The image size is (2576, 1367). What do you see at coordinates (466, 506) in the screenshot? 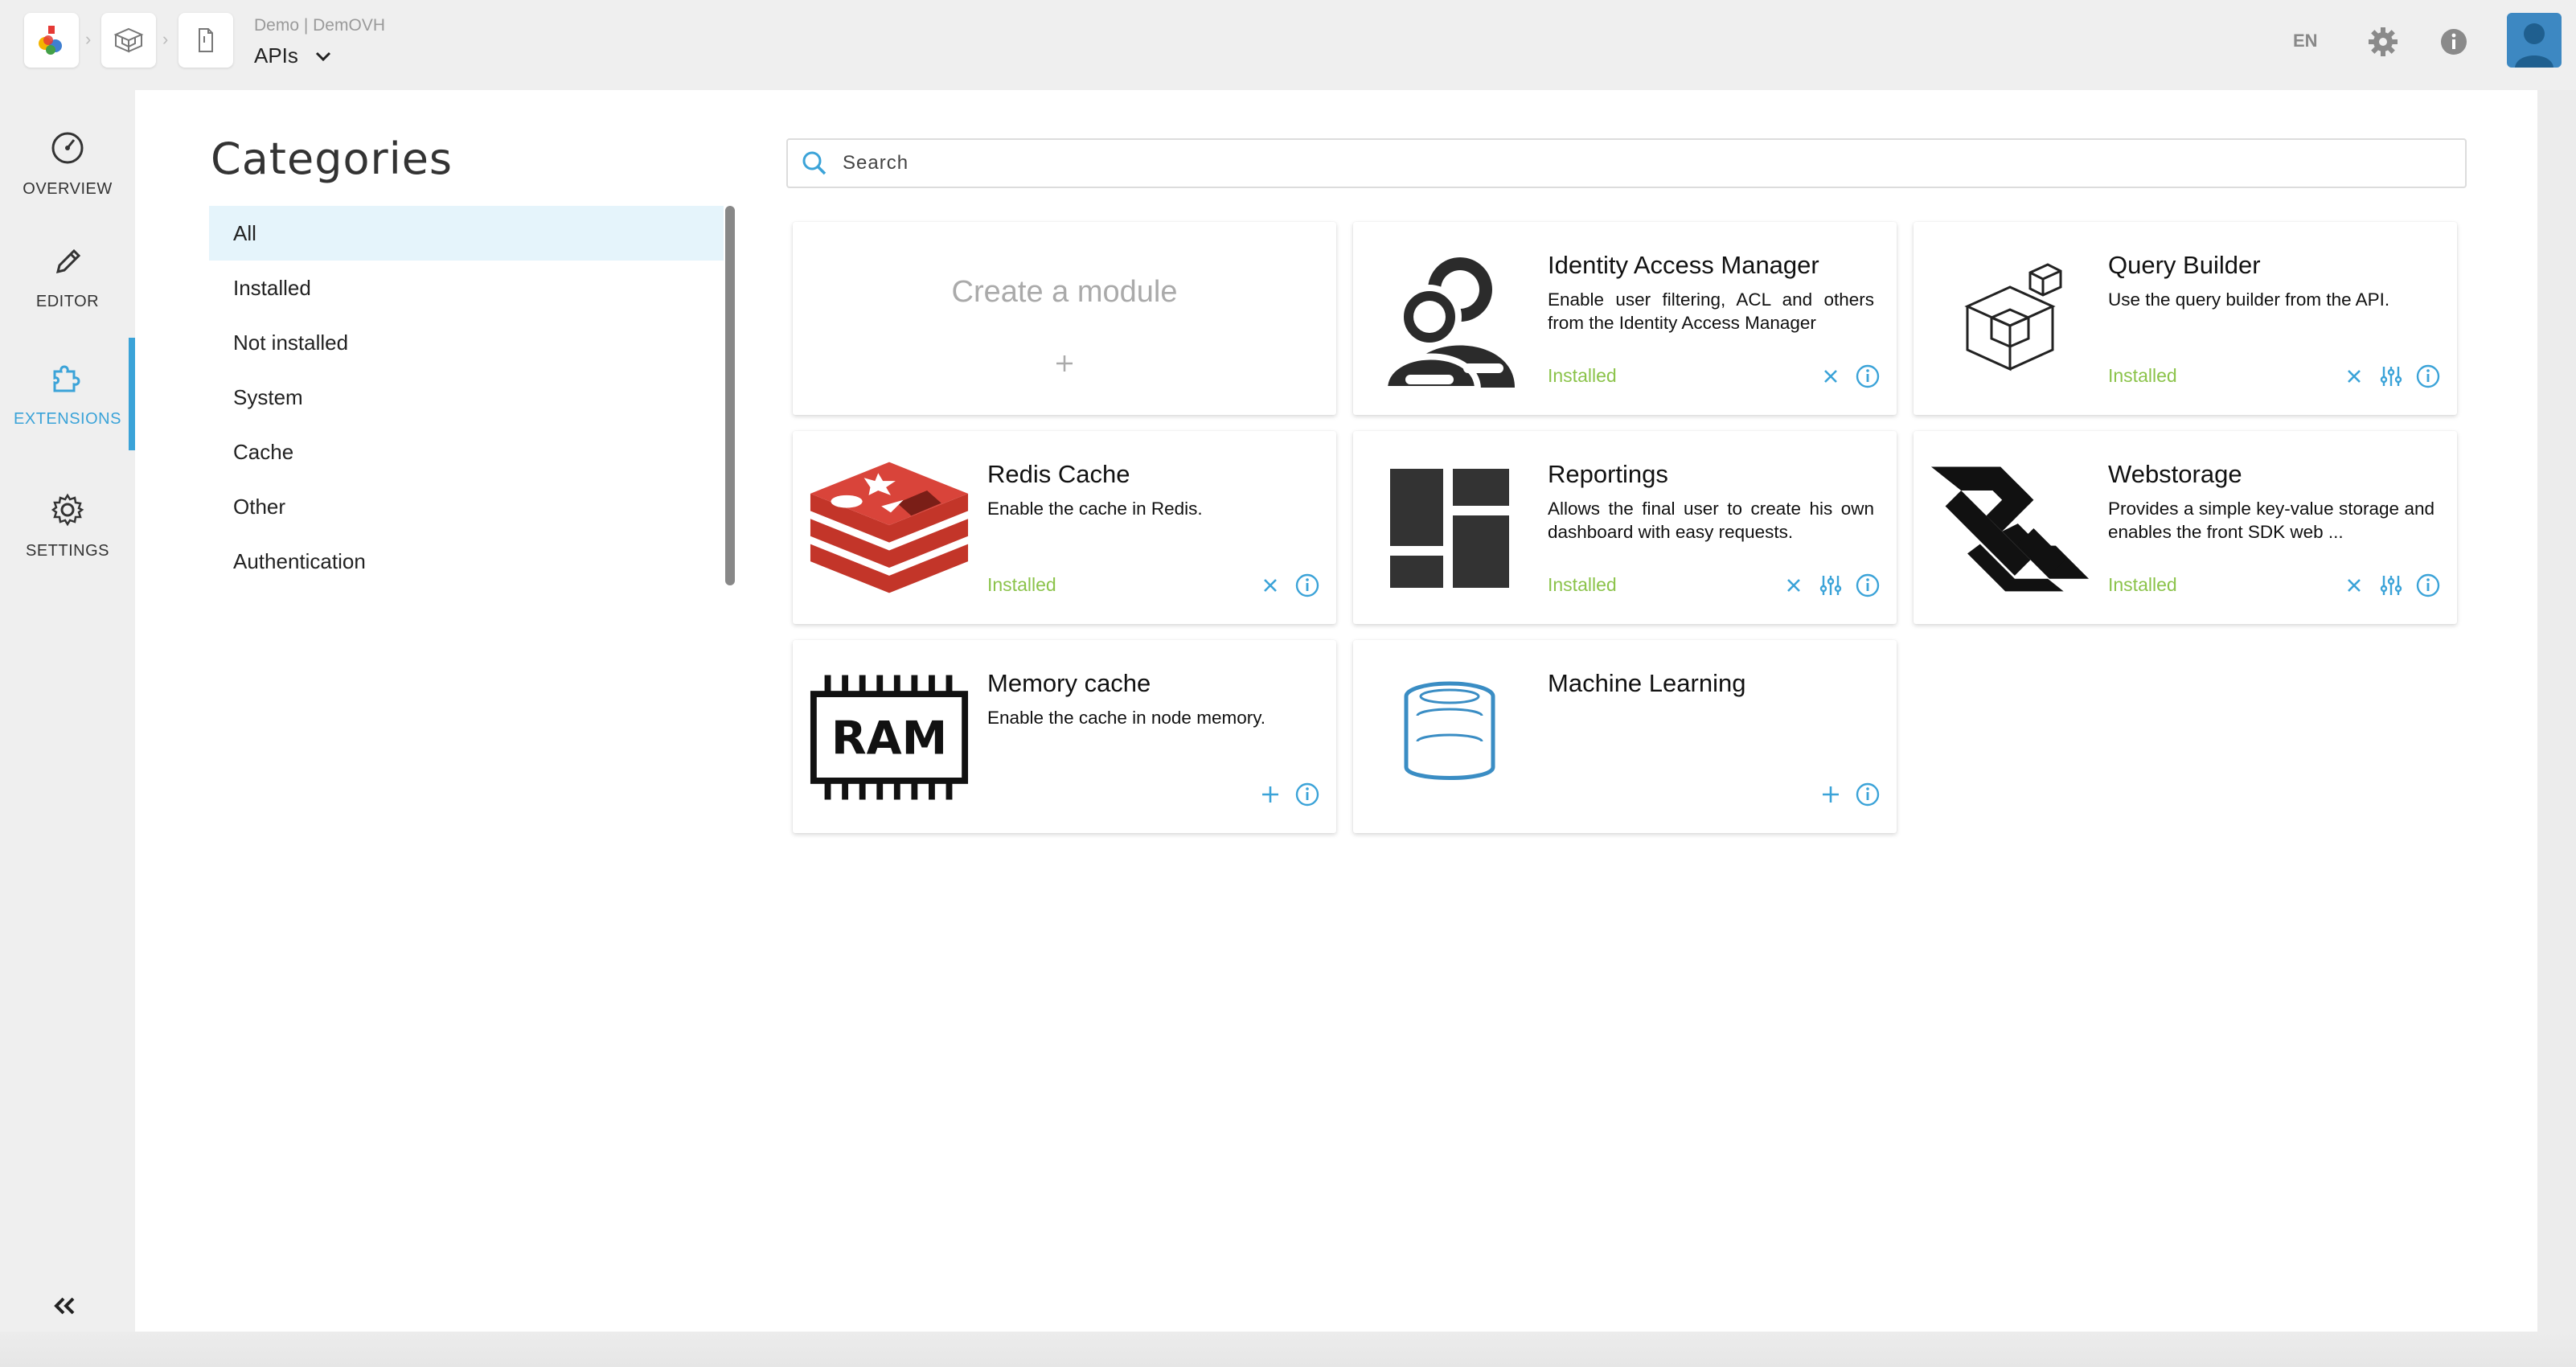
I see `category-other: Other` at bounding box center [466, 506].